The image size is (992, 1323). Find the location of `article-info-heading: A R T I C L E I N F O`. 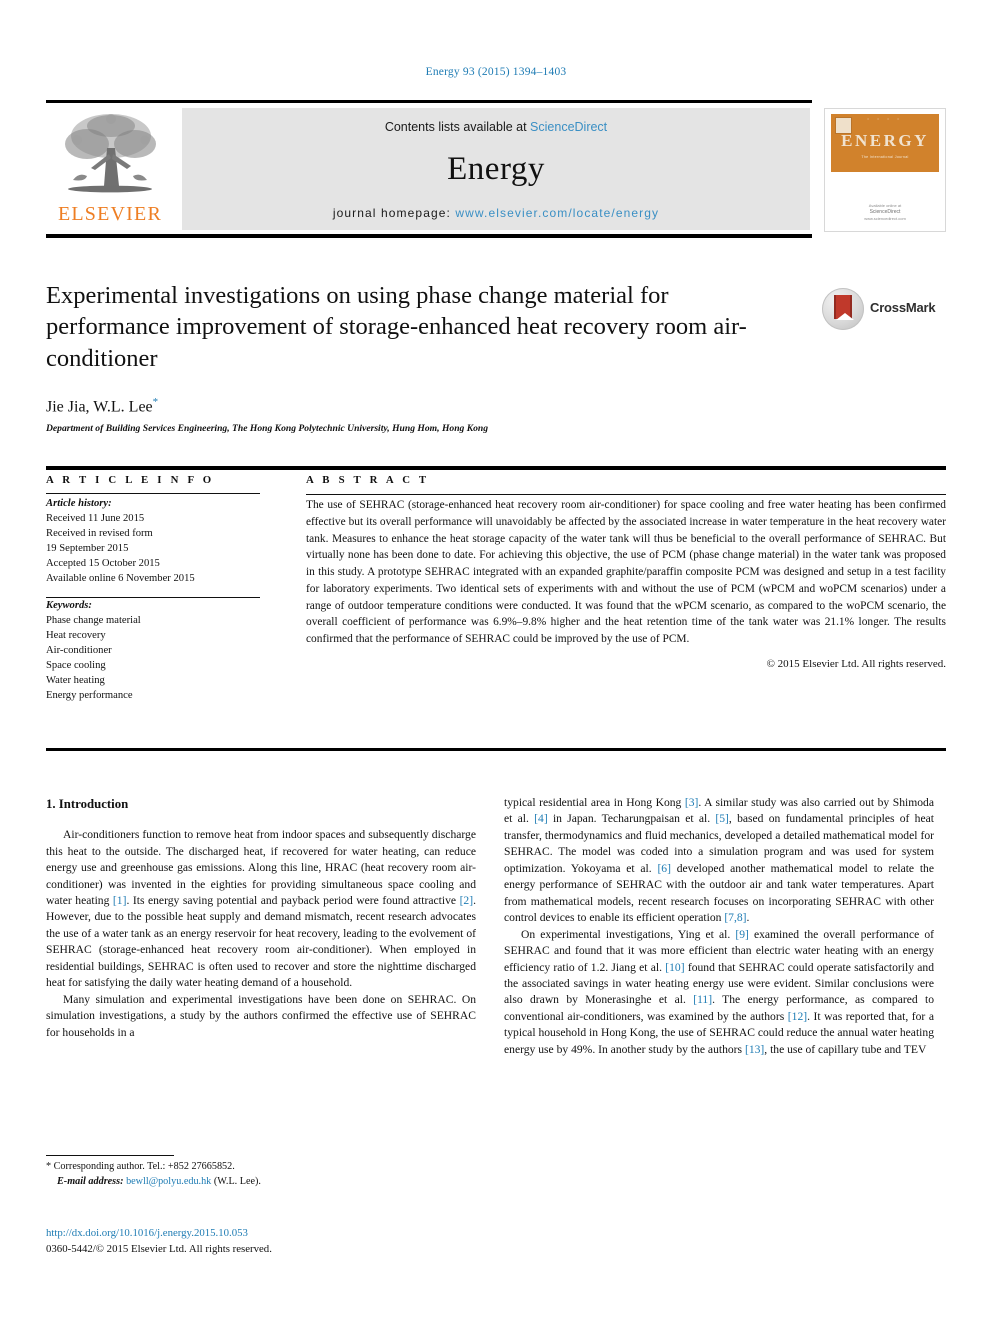

article-info-heading: A R T I C L E I N F O is located at coordinates (130, 480).